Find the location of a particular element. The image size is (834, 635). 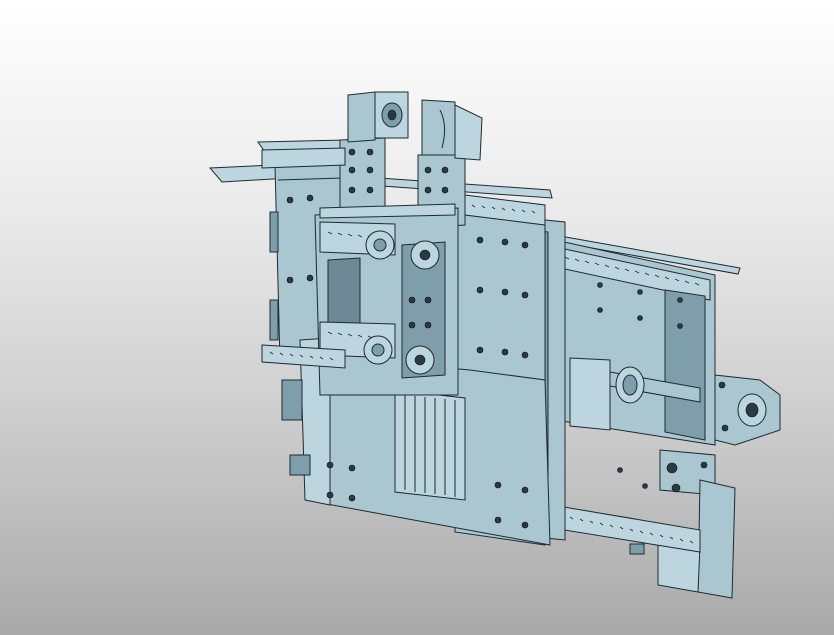

bottom-right-rail is located at coordinates (626, 529).